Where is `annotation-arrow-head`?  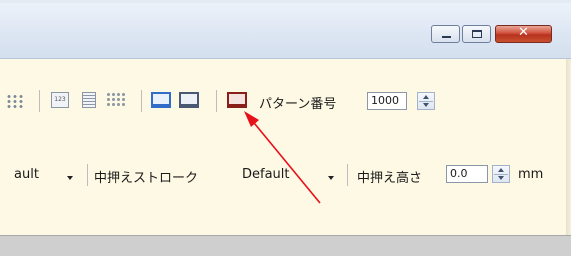 annotation-arrow-head is located at coordinates (251, 119).